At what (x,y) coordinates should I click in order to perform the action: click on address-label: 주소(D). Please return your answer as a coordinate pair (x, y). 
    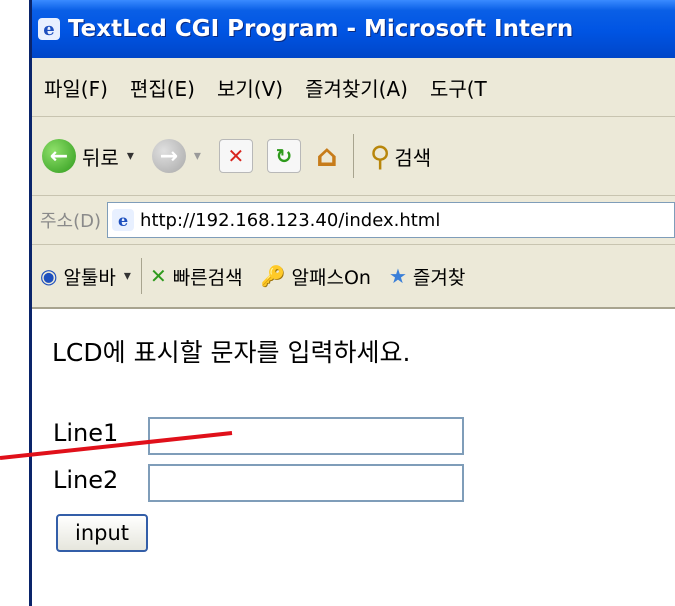
    Looking at the image, I should click on (71, 221).